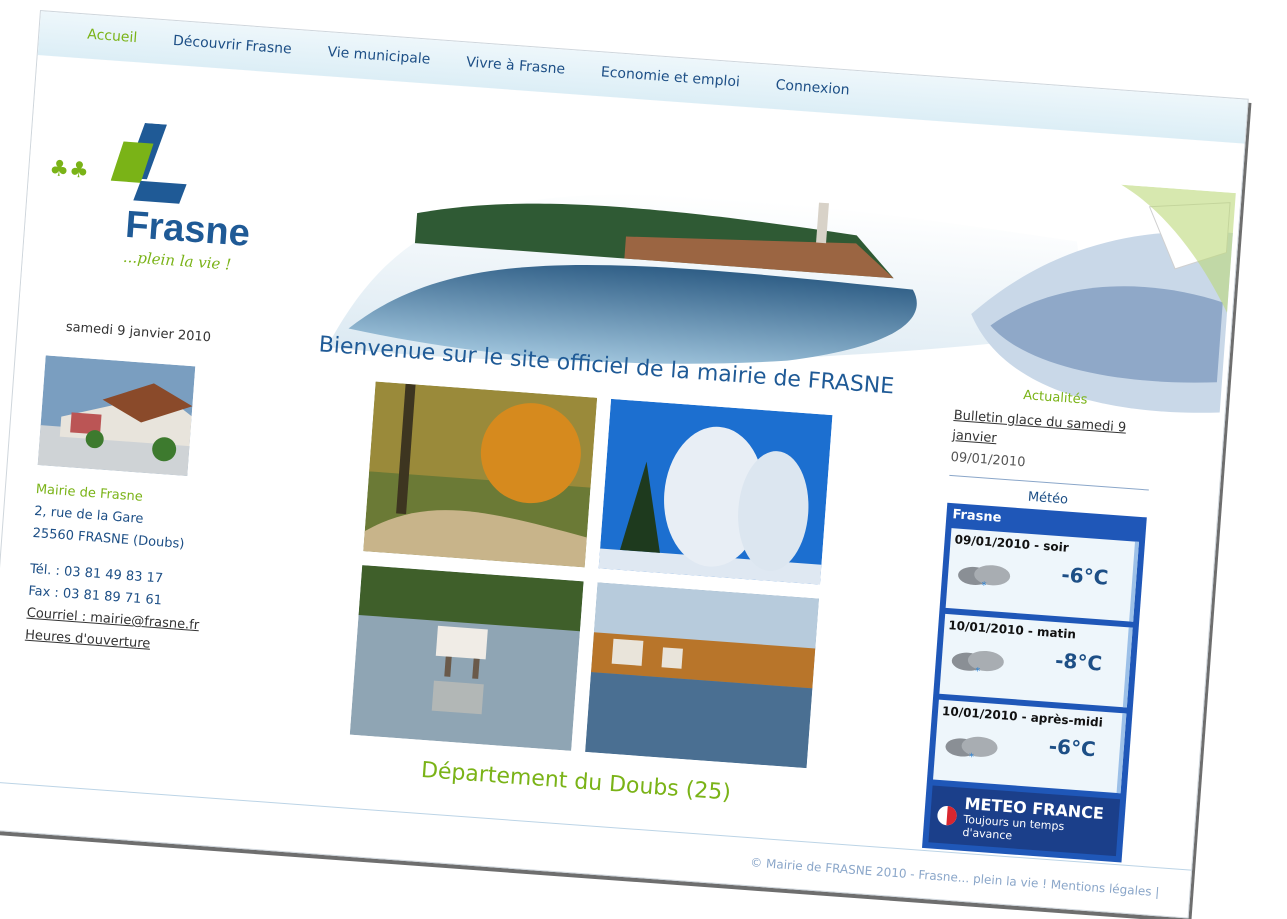 The width and height of the screenshot is (1287, 919). I want to click on opening-hours-link: Heures d'ouverture, so click(88, 640).